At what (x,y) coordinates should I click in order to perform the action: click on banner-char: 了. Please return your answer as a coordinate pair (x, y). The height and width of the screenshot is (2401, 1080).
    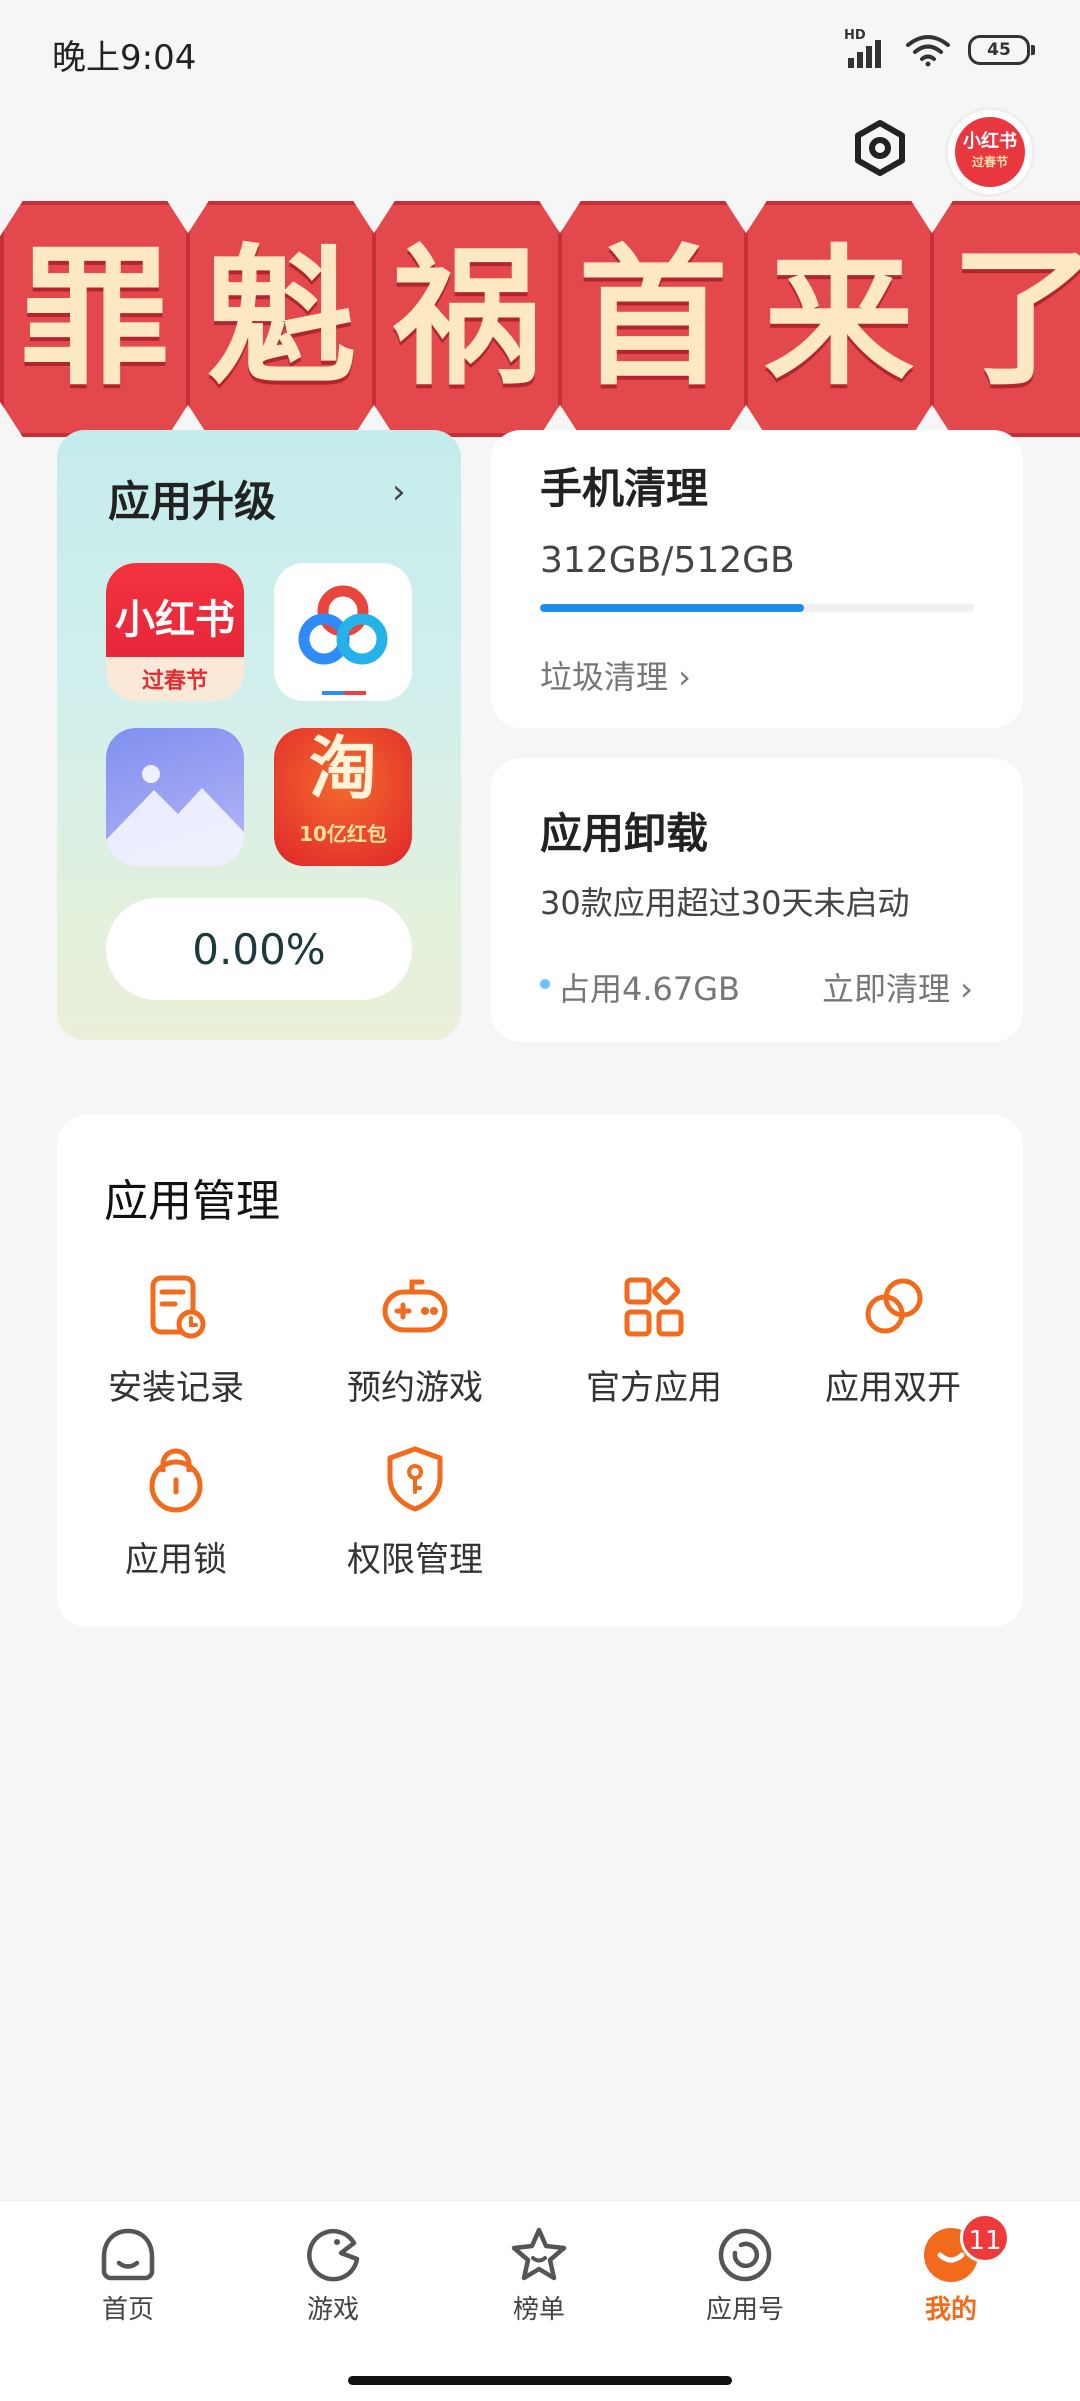
    Looking at the image, I should click on (1005, 319).